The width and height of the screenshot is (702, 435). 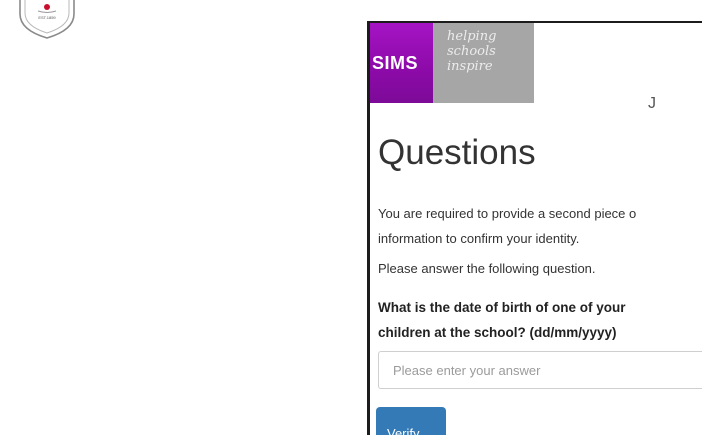 I want to click on page-title: Questions, so click(x=457, y=152).